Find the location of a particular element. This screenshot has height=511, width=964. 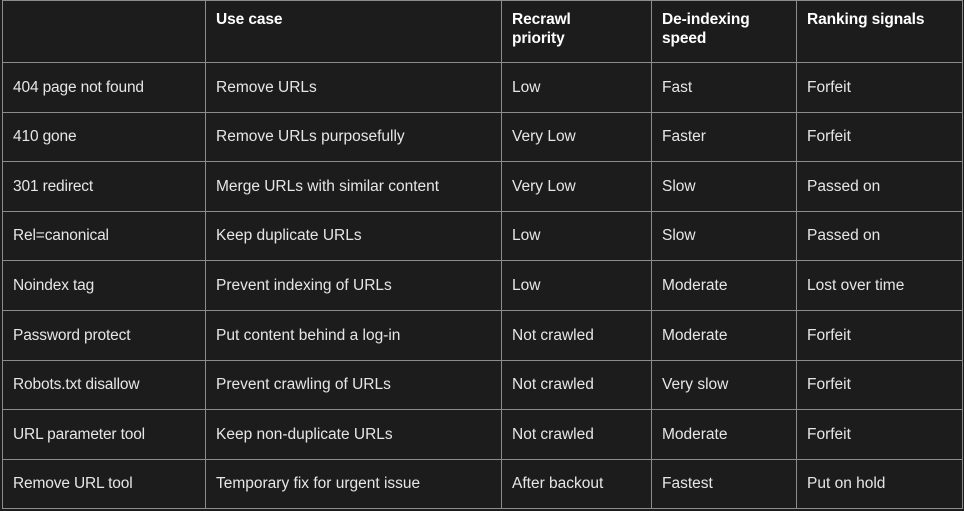

cell-deindexing-speed: Very slow is located at coordinates (724, 385).